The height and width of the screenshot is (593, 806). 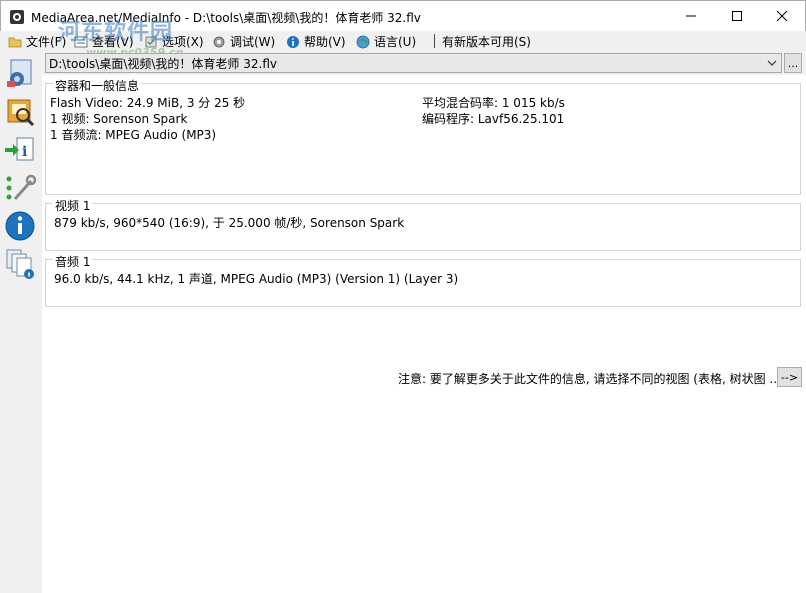 What do you see at coordinates (493, 119) in the screenshot?
I see `general-encoder: 编码程序: Lavf56.25.101` at bounding box center [493, 119].